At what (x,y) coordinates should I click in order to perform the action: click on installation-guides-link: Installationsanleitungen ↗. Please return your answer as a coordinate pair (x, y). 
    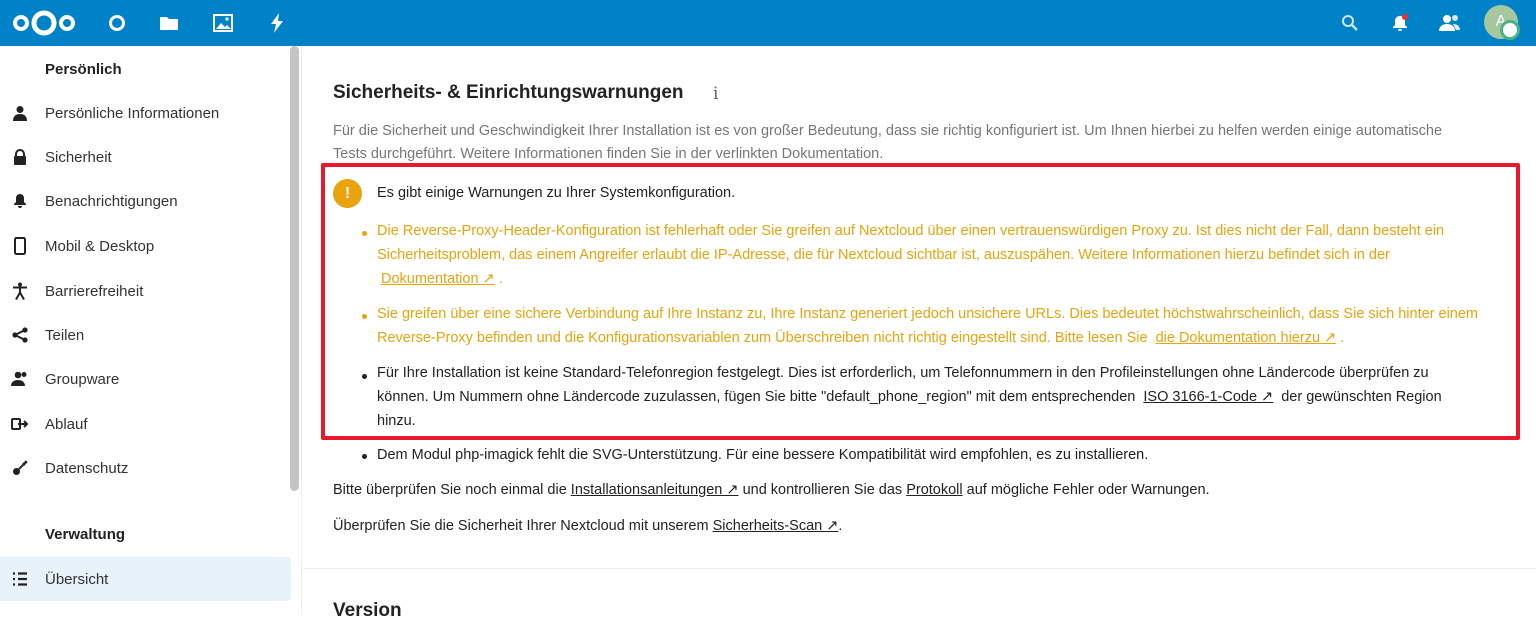
    Looking at the image, I should click on (655, 490).